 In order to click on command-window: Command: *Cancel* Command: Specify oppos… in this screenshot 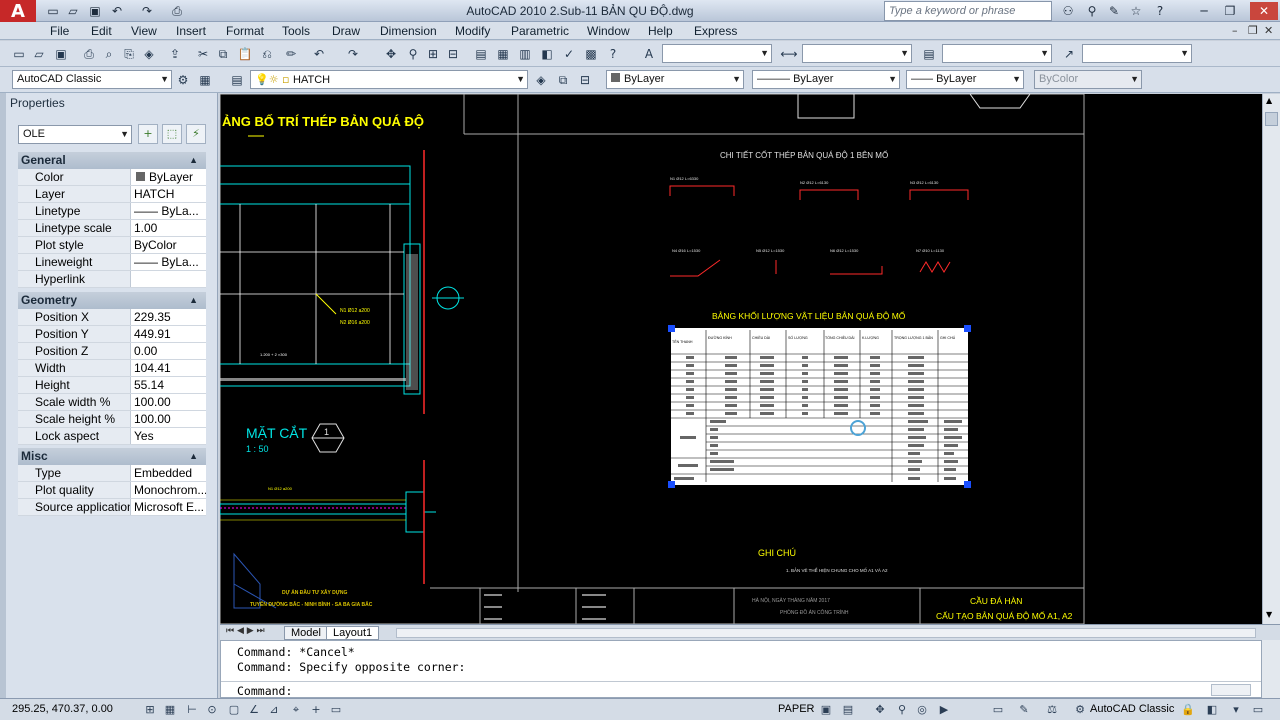, I will do `click(741, 669)`.